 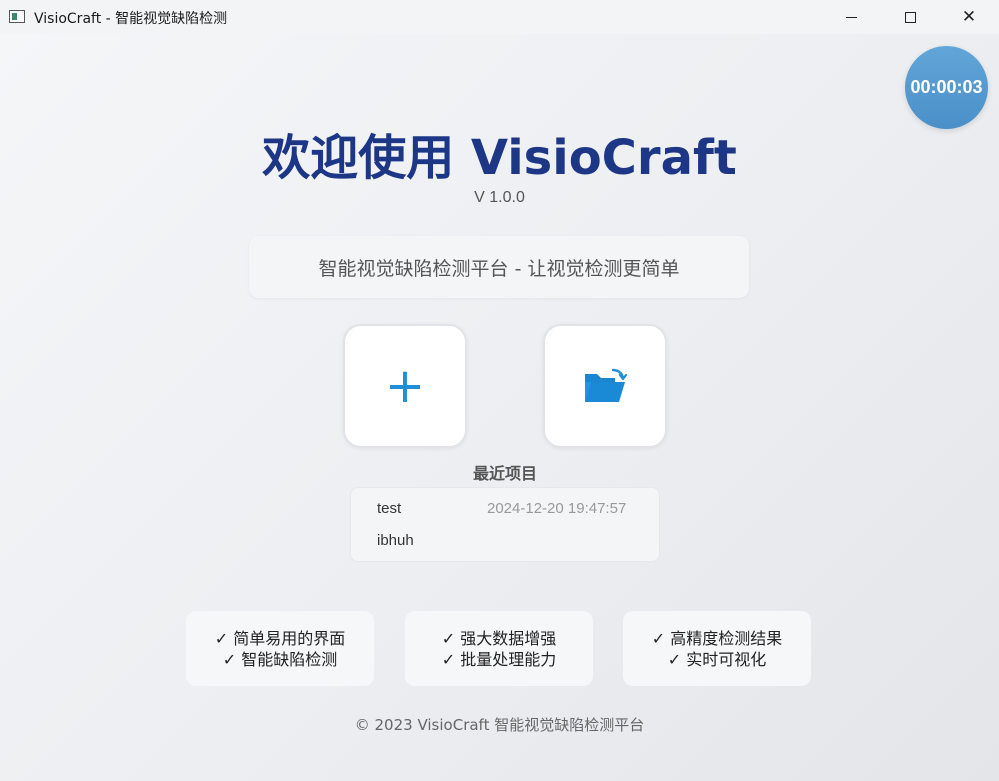 I want to click on timer-value: 00:00:03, so click(x=946, y=87).